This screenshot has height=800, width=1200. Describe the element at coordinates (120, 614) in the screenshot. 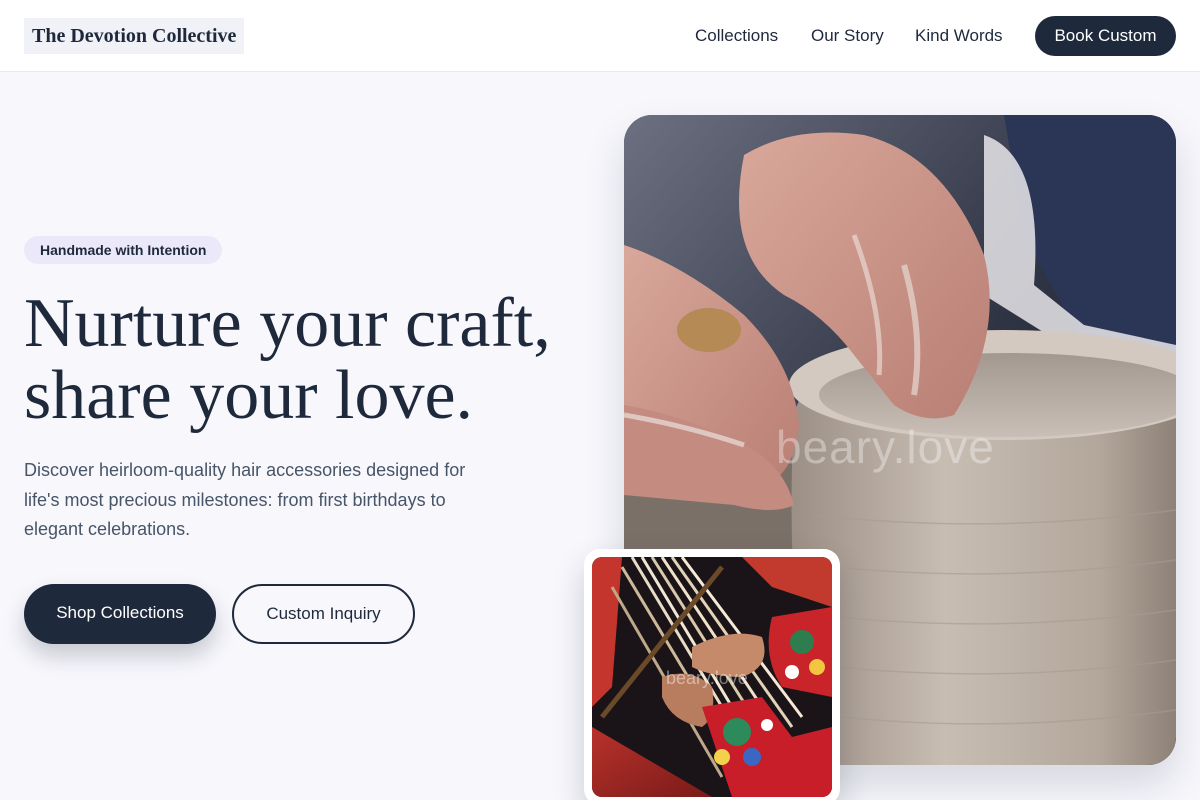

I see `shop-collections-button: Shop Collections` at that location.